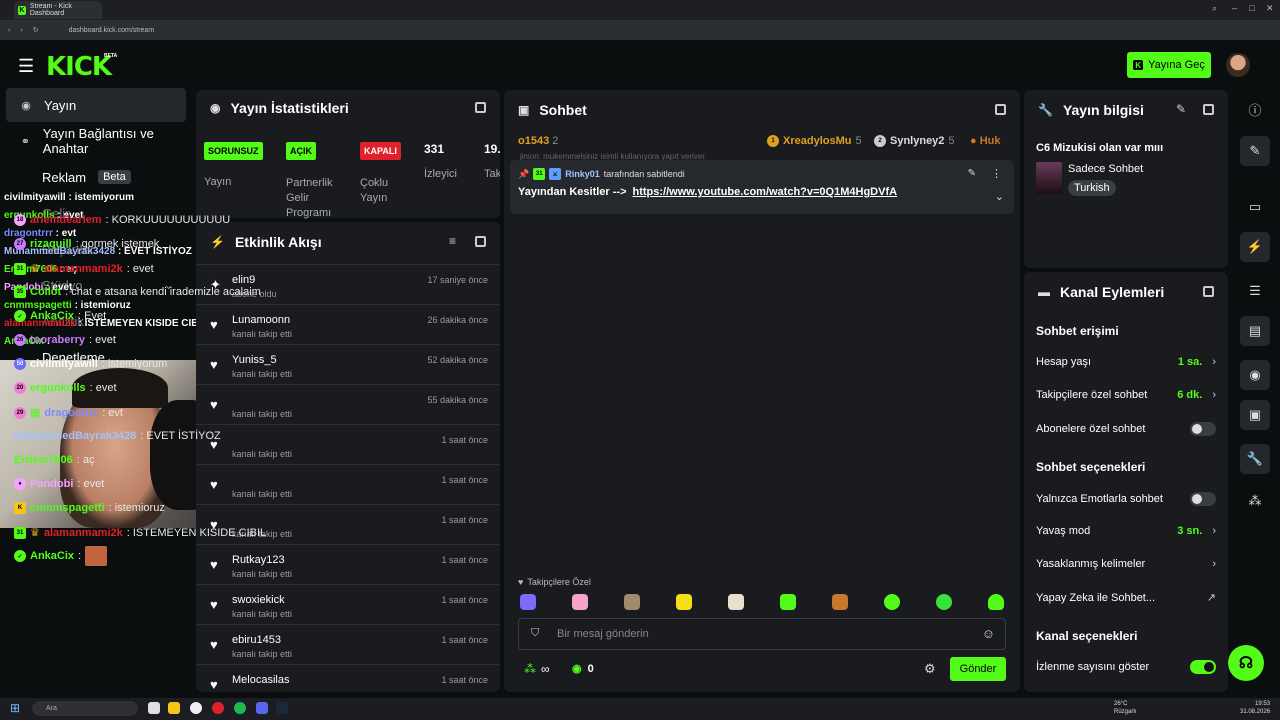 The width and height of the screenshot is (1280, 720). What do you see at coordinates (996, 173) in the screenshot?
I see `more-options-icon: ⋮` at bounding box center [996, 173].